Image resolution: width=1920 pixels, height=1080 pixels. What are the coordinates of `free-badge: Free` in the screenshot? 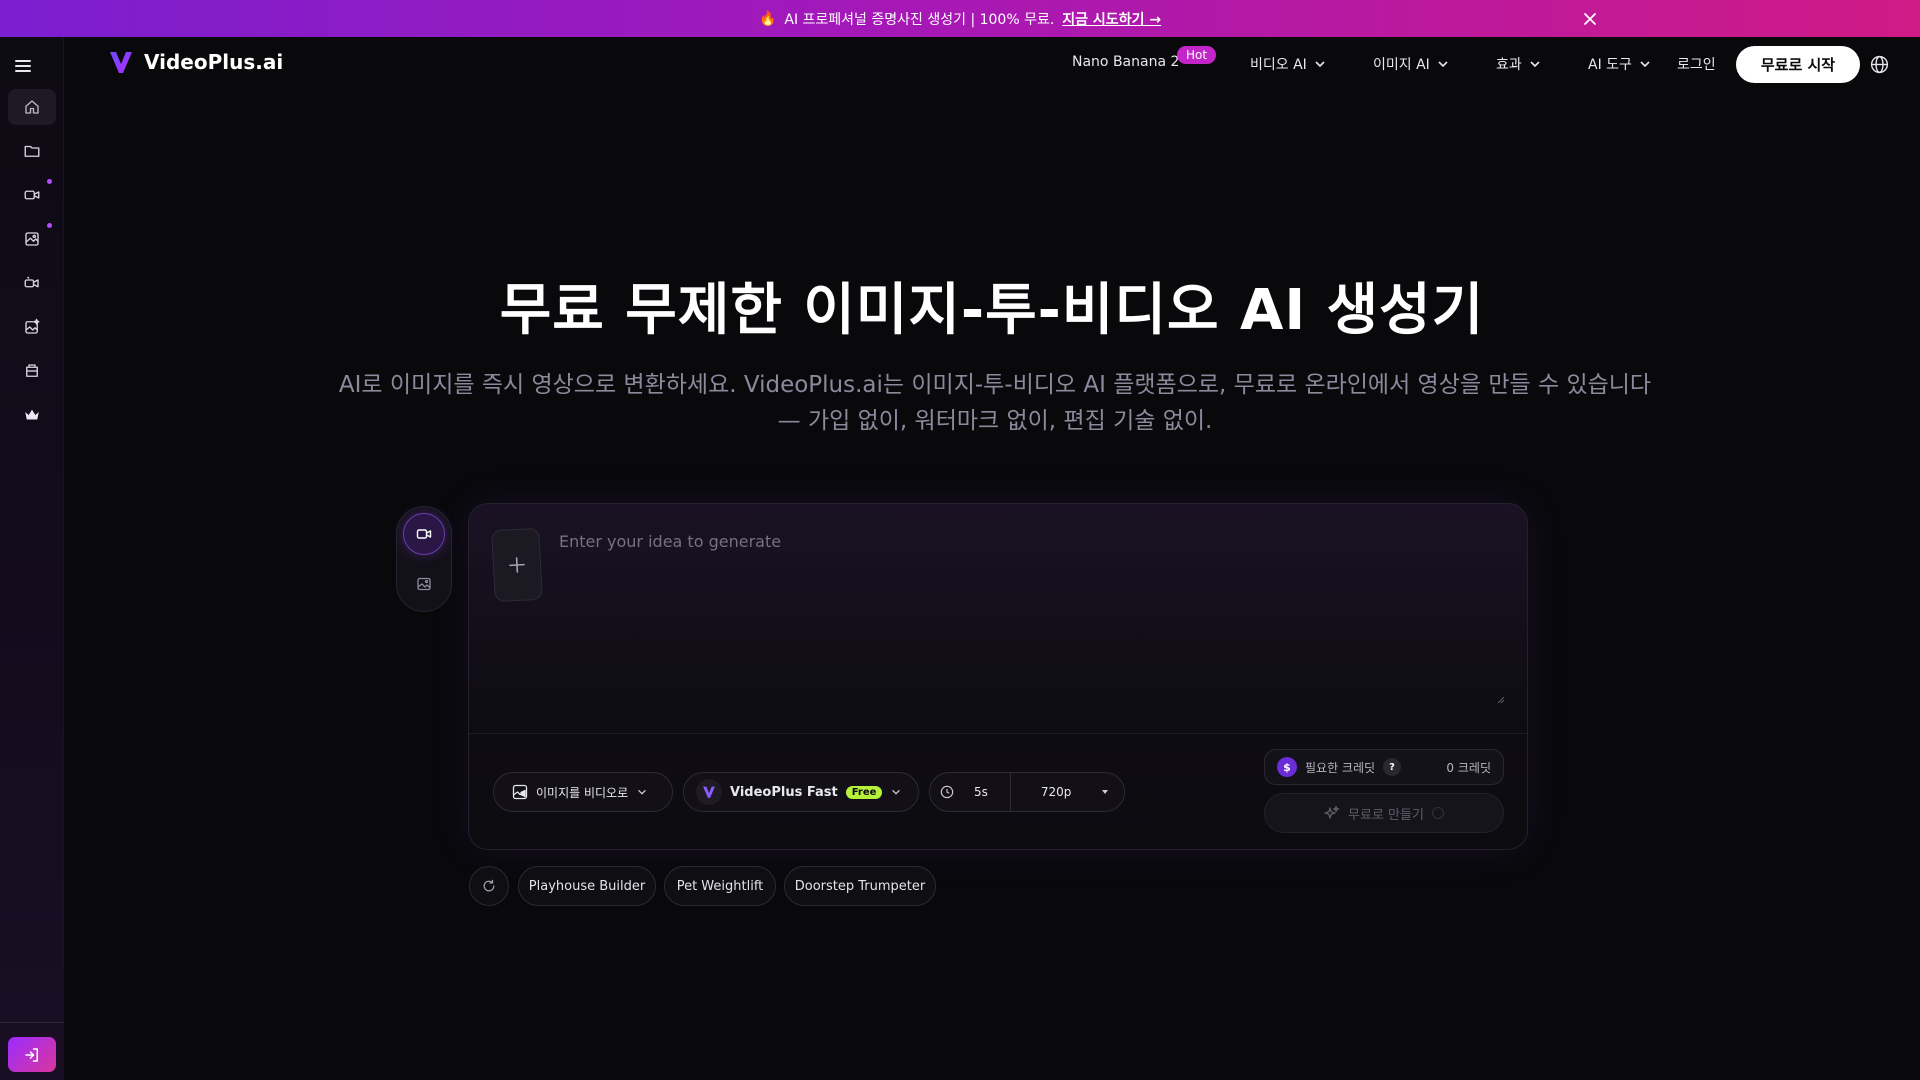 It's located at (864, 792).